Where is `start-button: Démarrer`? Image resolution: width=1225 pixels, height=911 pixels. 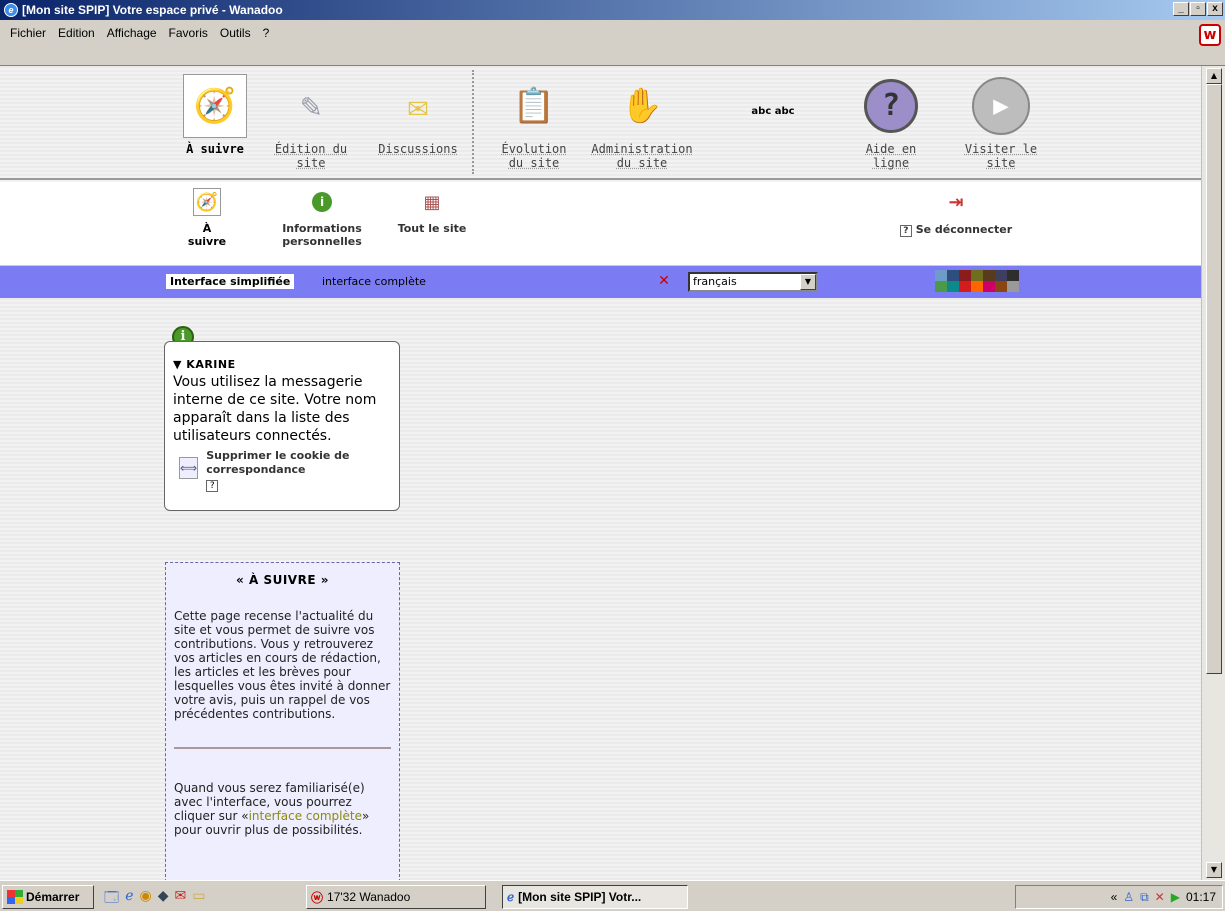 start-button: Démarrer is located at coordinates (48, 897).